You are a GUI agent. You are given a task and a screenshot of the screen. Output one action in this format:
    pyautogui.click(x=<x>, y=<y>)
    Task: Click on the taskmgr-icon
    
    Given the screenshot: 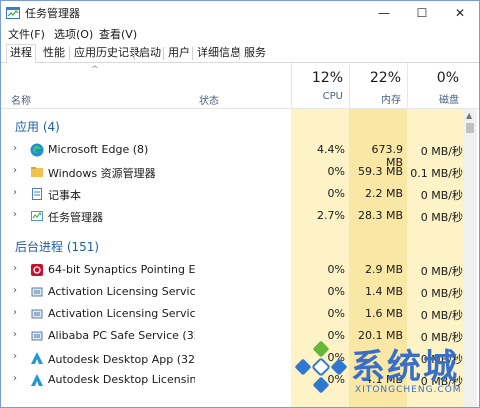 What is the action you would take?
    pyautogui.click(x=37, y=216)
    